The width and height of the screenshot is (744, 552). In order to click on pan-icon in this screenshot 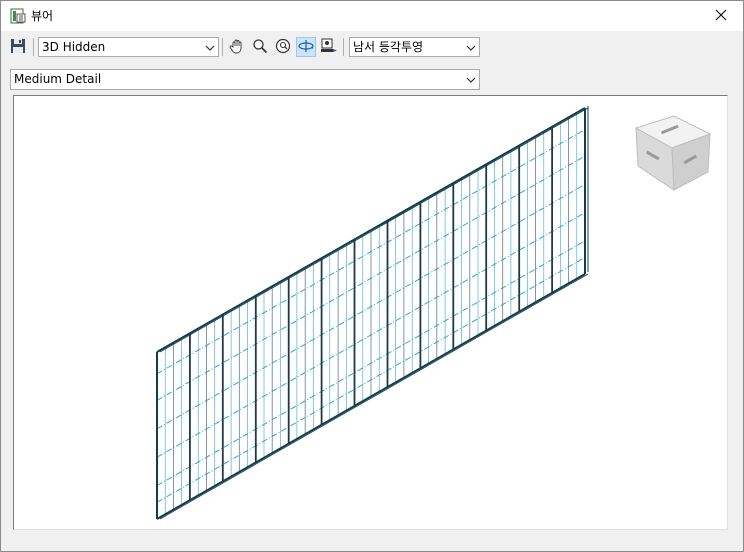, I will do `click(237, 47)`.